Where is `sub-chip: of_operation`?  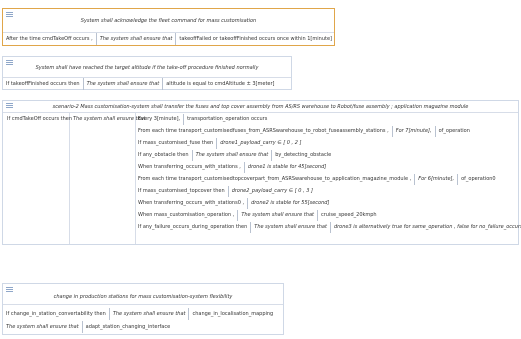 sub-chip: of_operation is located at coordinates (454, 131).